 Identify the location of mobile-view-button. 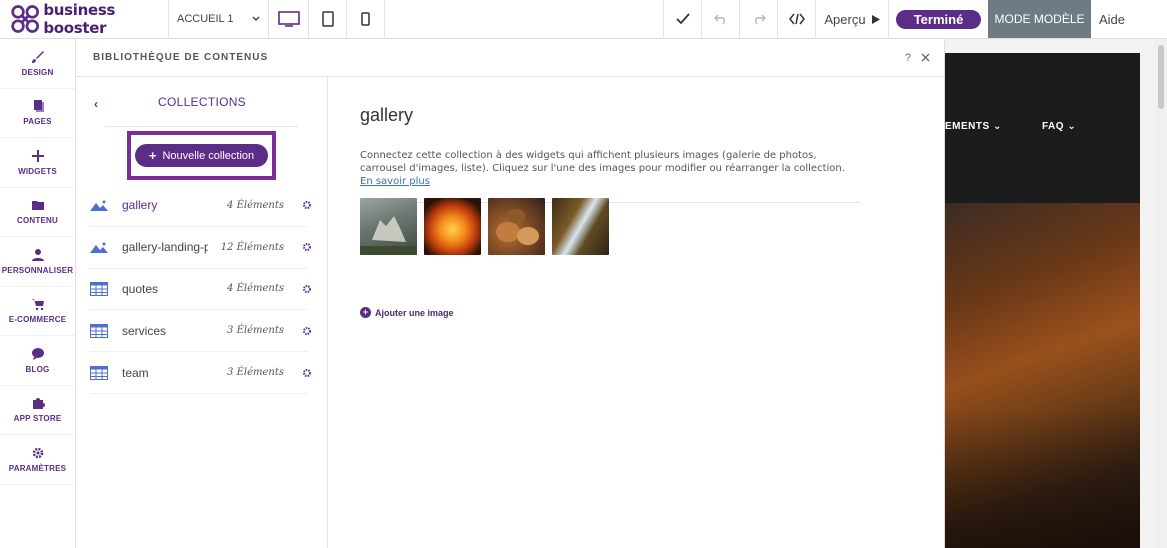
(366, 19).